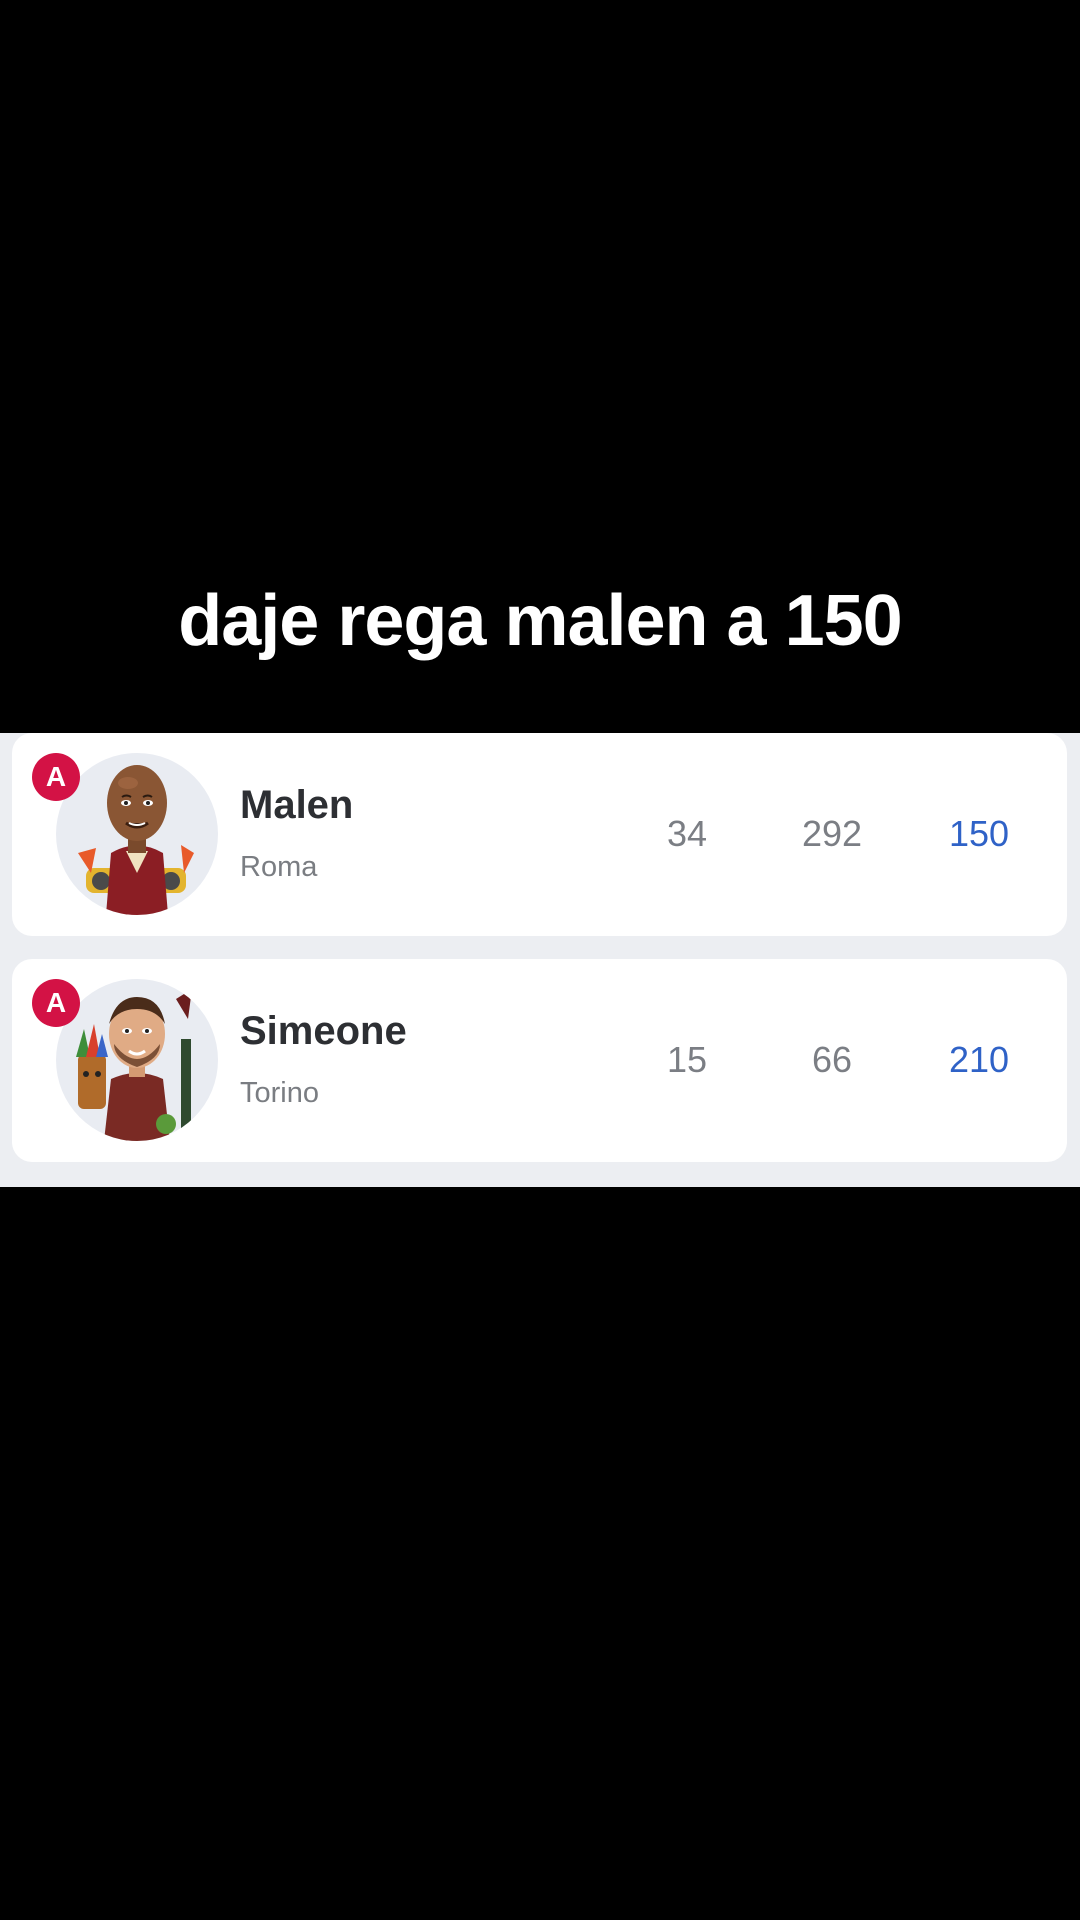 This screenshot has height=1920, width=1080. What do you see at coordinates (297, 805) in the screenshot?
I see `player-name: Malen` at bounding box center [297, 805].